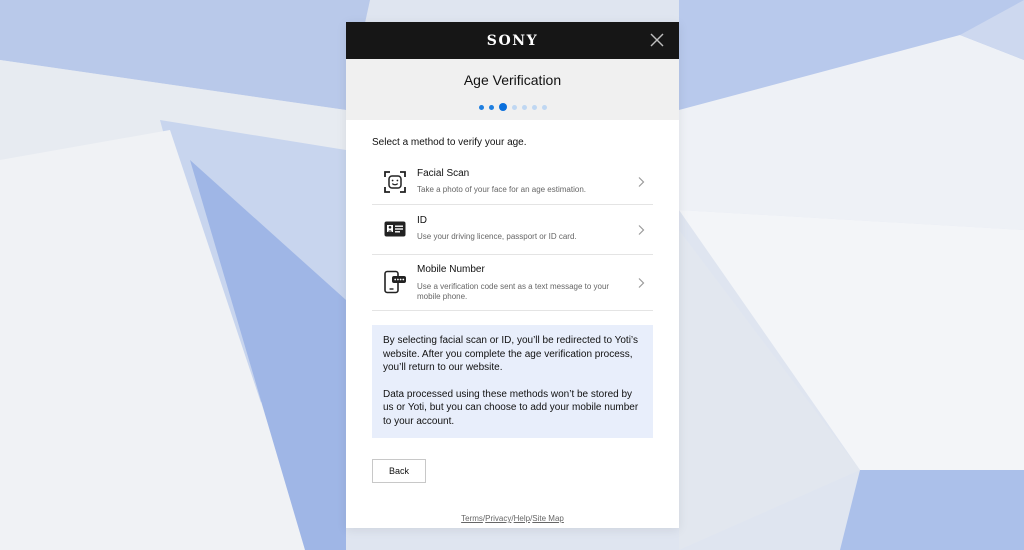  Describe the element at coordinates (512, 80) in the screenshot. I see `page-title: Age Verification` at that location.